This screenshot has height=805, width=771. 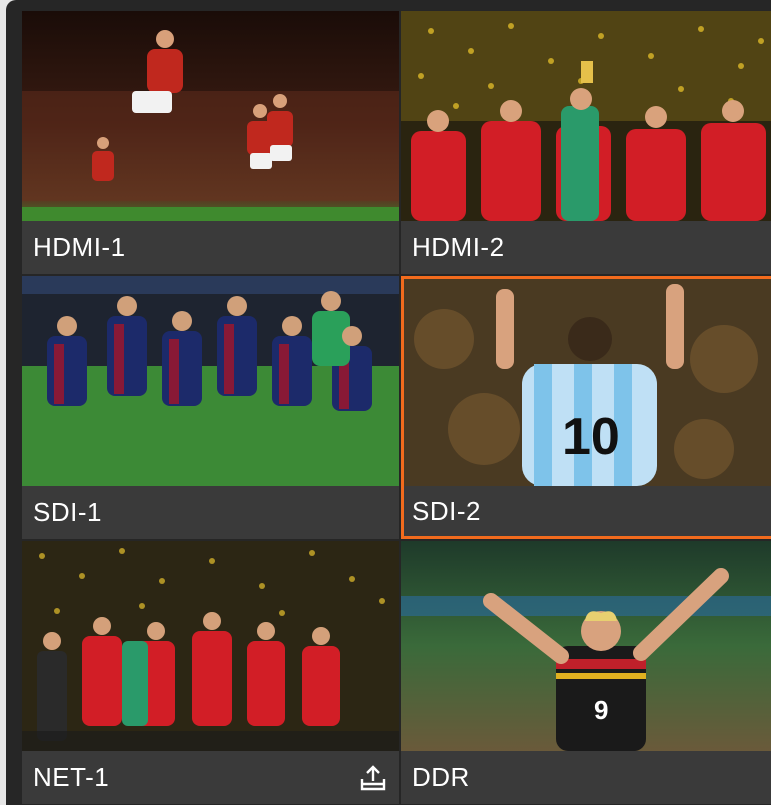 I want to click on svg-text: 10, so click(x=591, y=437).